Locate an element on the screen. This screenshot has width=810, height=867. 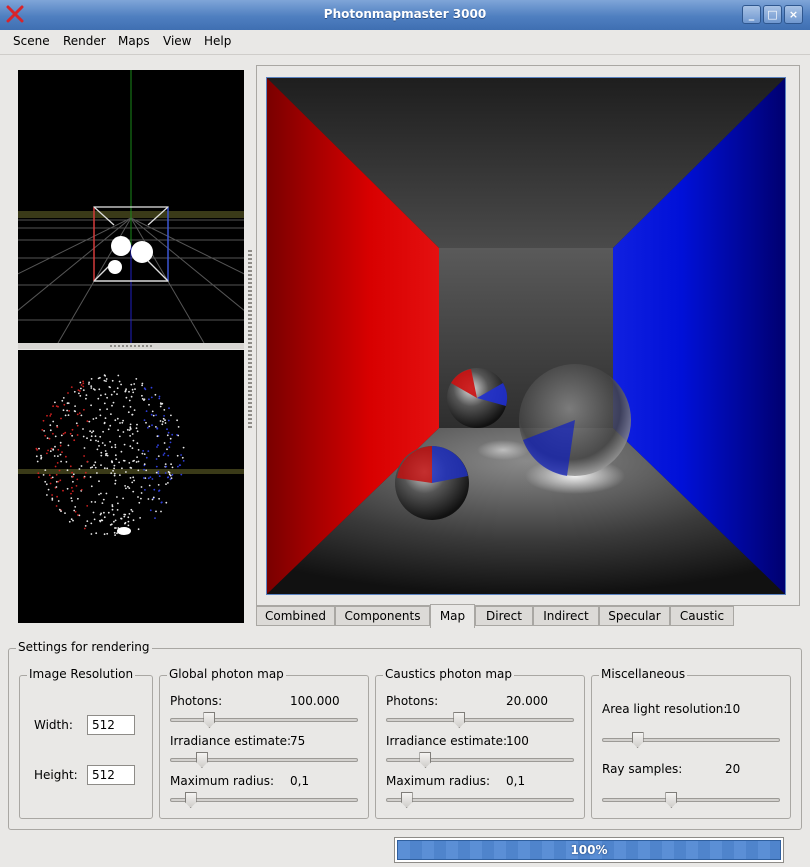
global-radius-slider is located at coordinates (264, 800).